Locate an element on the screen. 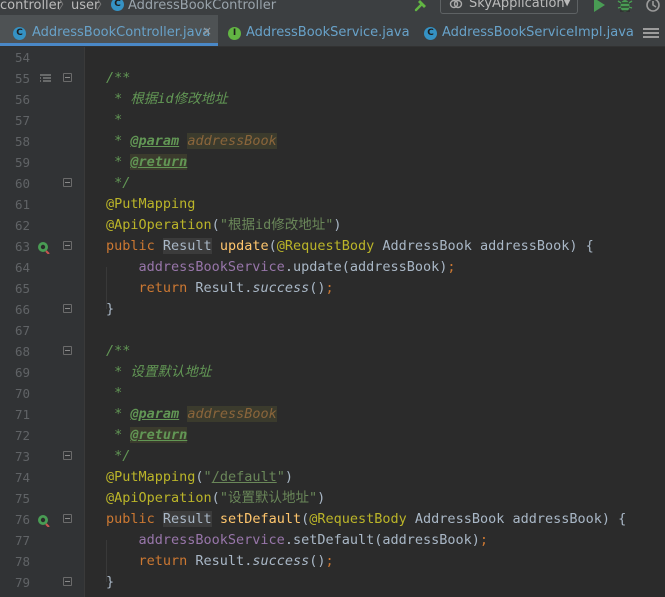 Image resolution: width=665 pixels, height=597 pixels. line-number: 57 is located at coordinates (22, 120).